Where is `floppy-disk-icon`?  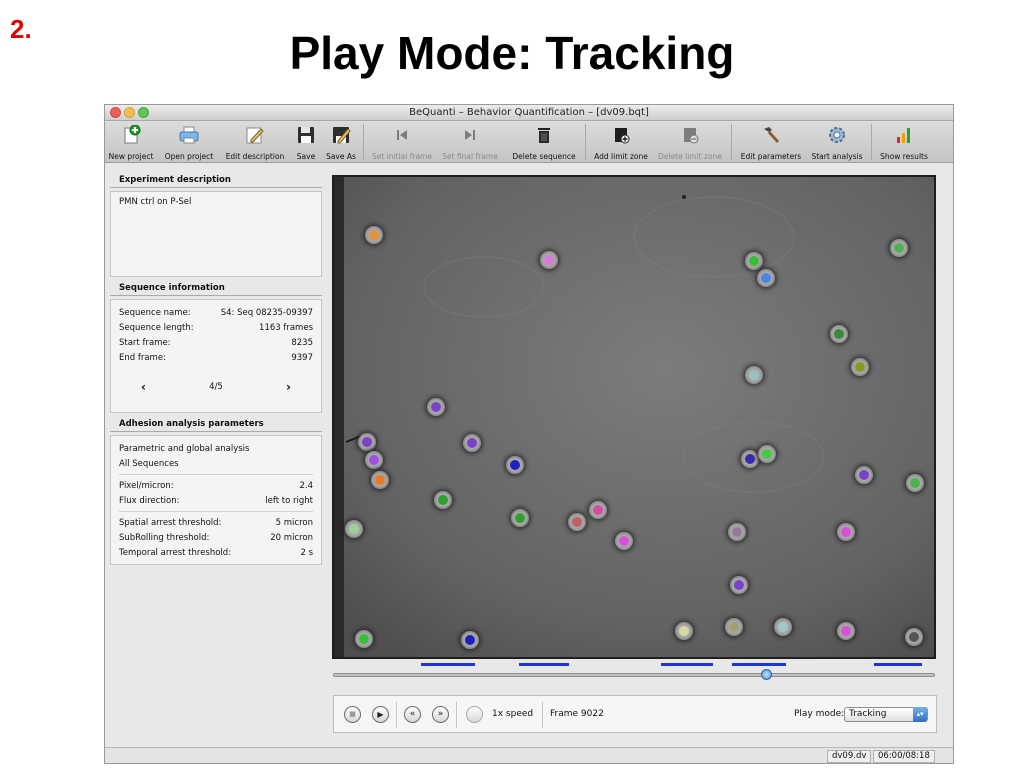
floppy-disk-icon is located at coordinates (306, 135).